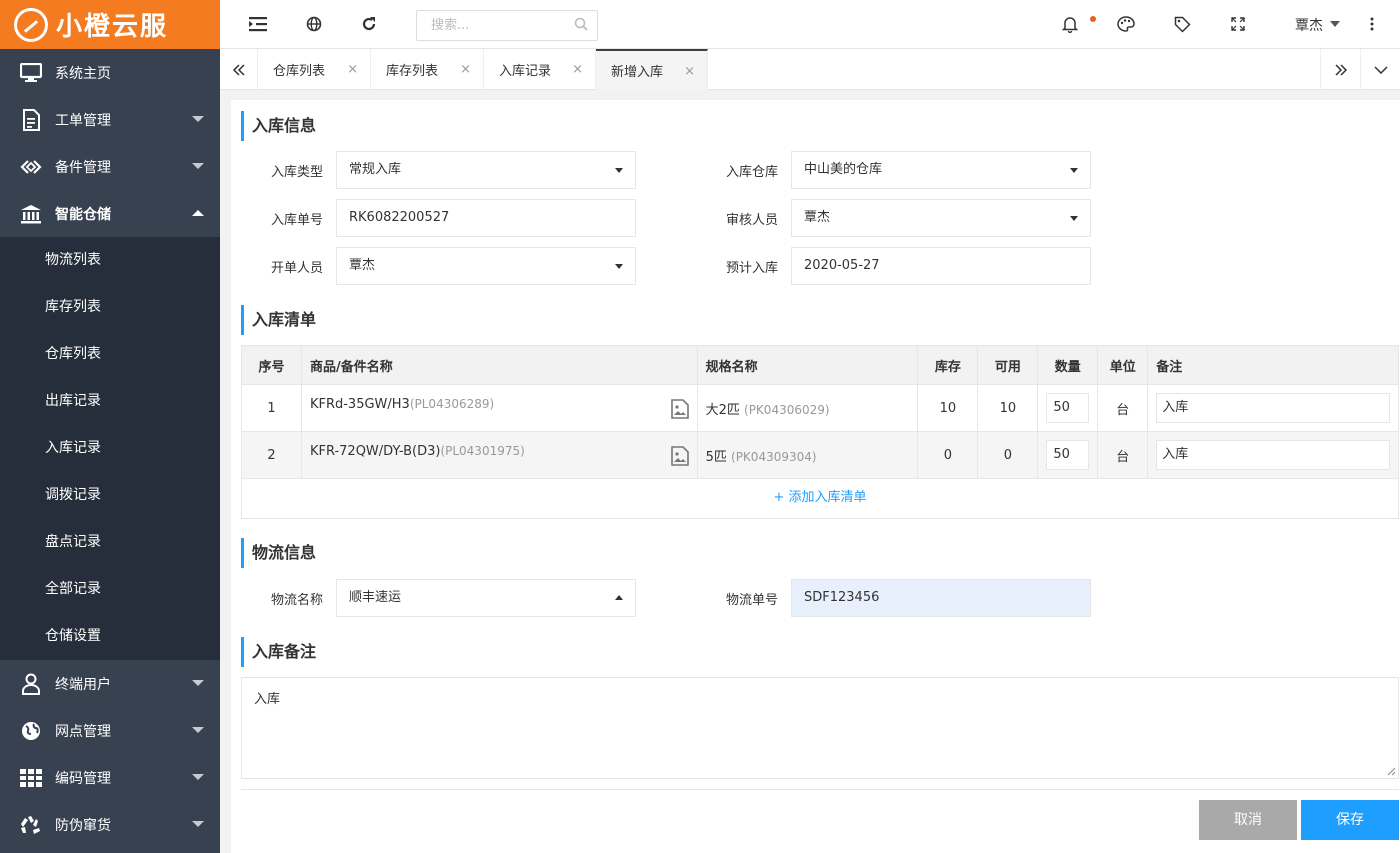 The width and height of the screenshot is (1400, 853). What do you see at coordinates (110, 777) in the screenshot?
I see `sidebar-item-codes: 编码管理` at bounding box center [110, 777].